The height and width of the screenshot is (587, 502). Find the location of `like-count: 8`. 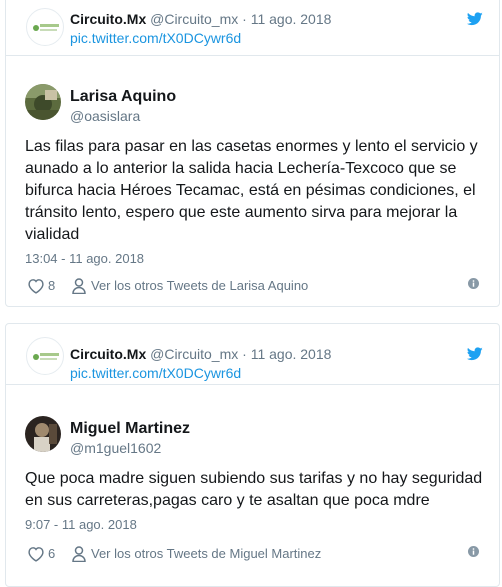

like-count: 8 is located at coordinates (51, 285).